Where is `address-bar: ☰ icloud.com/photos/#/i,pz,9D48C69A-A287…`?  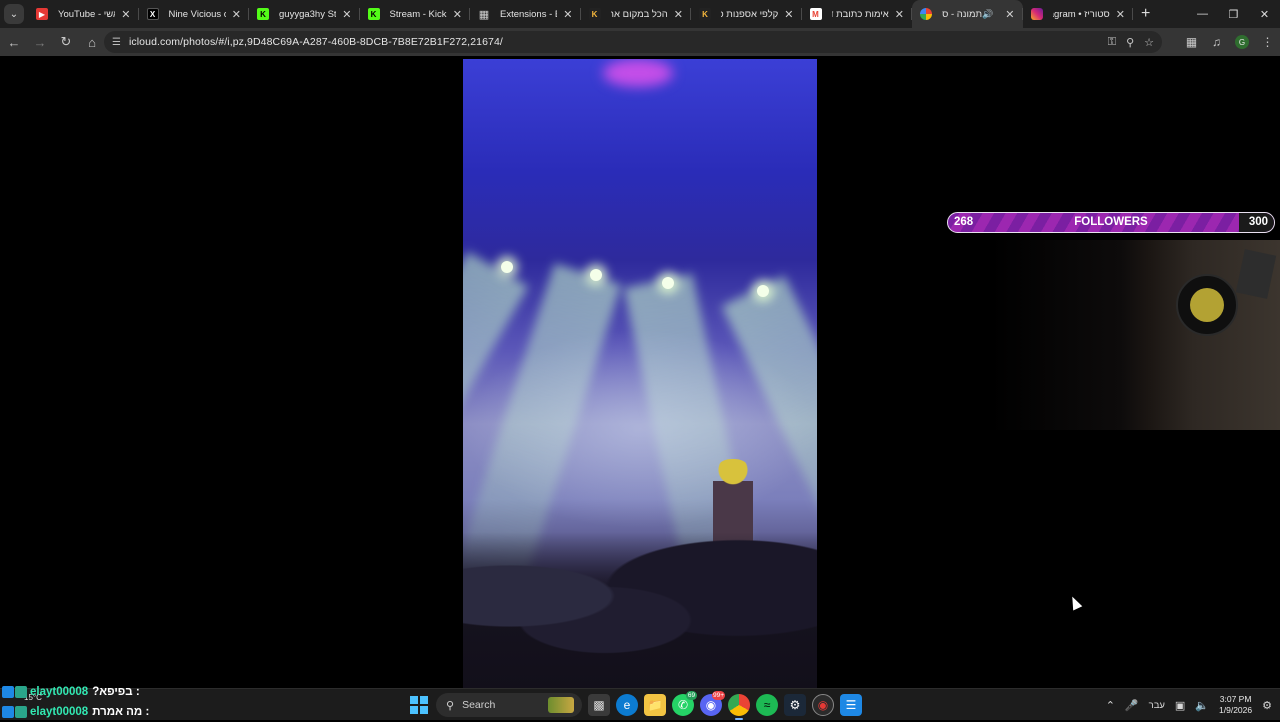 address-bar: ☰ icloud.com/photos/#/i,pz,9D48C69A-A287… is located at coordinates (633, 42).